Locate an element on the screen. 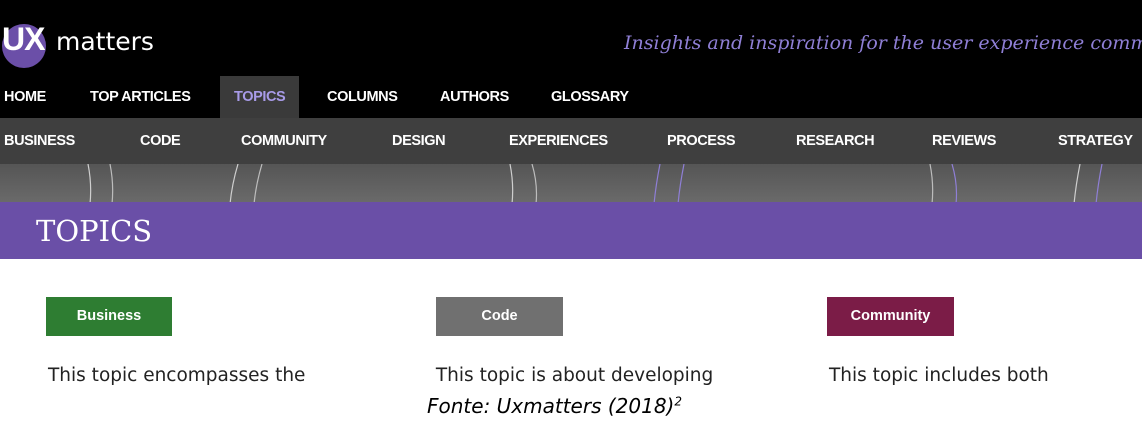 Image resolution: width=1142 pixels, height=427 pixels. page-title: TOPICS is located at coordinates (94, 231).